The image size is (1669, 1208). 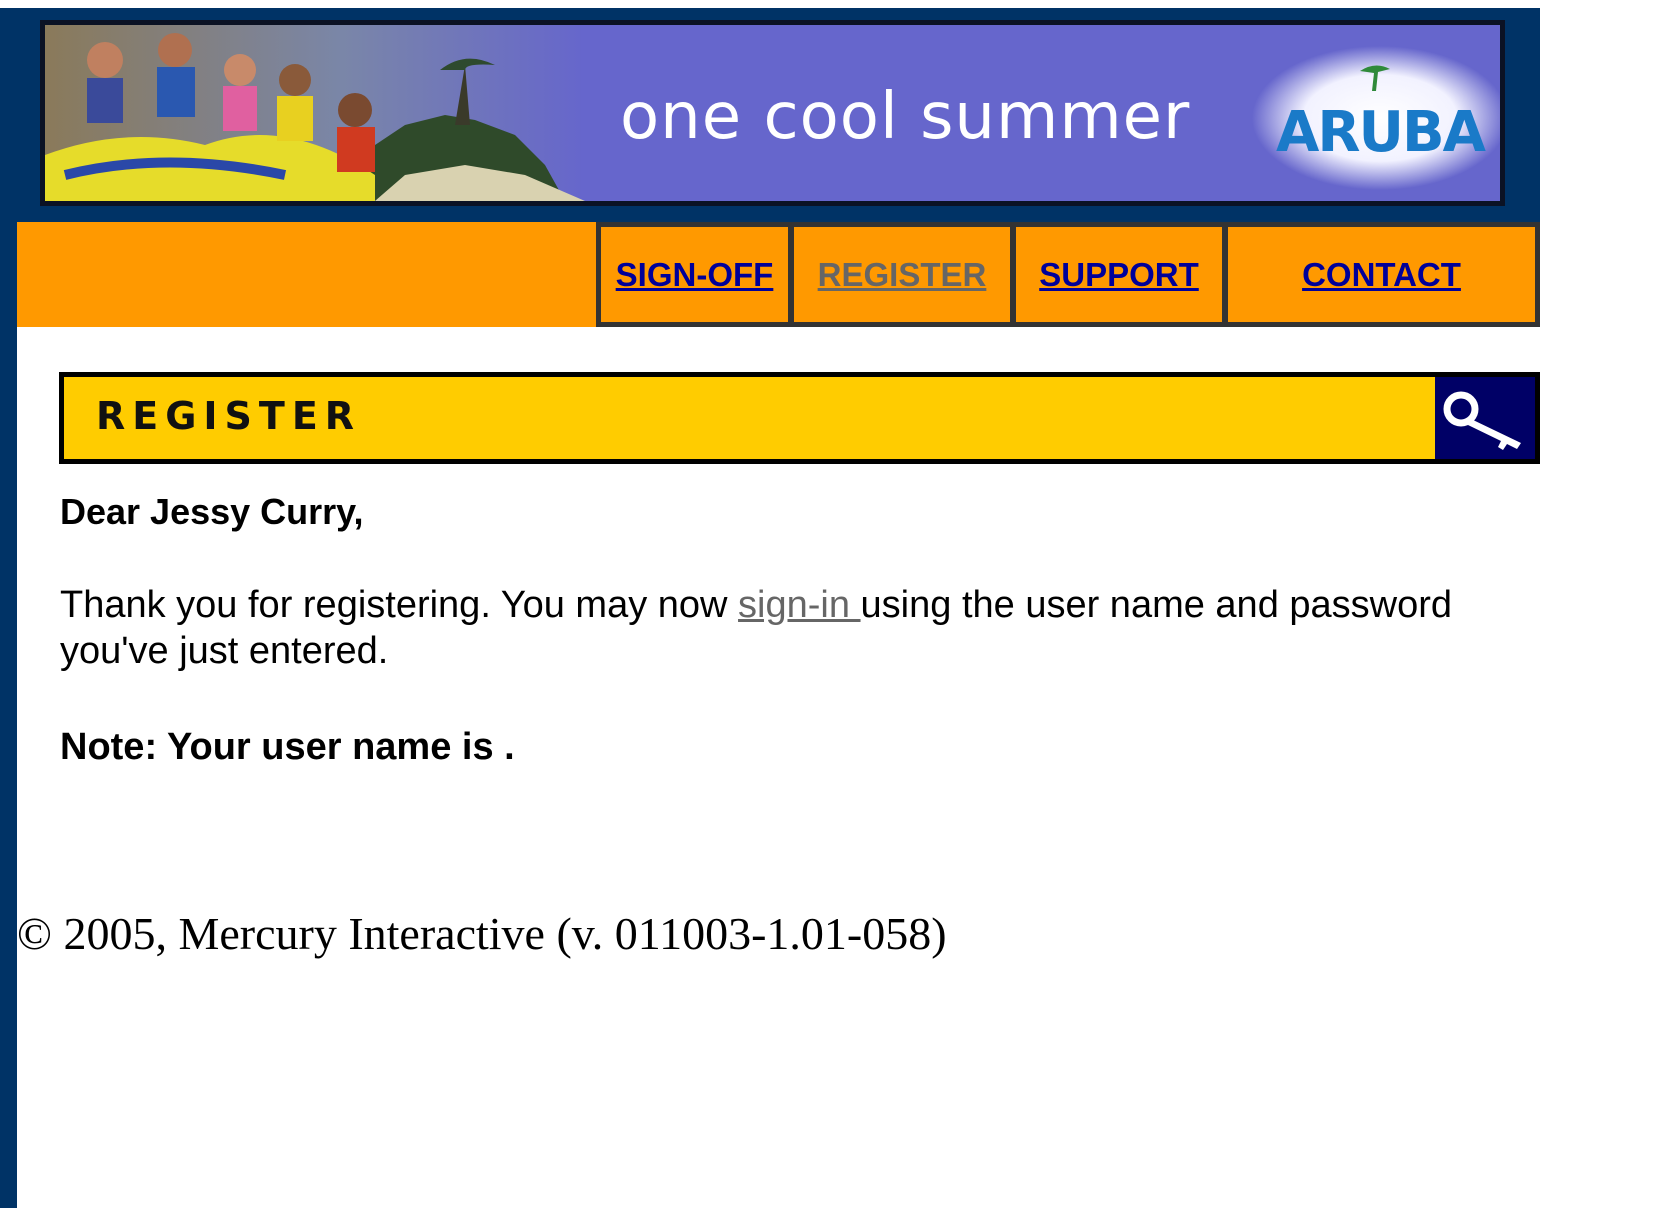 What do you see at coordinates (212, 511) in the screenshot?
I see `greeting: Dear Jessy Curry,` at bounding box center [212, 511].